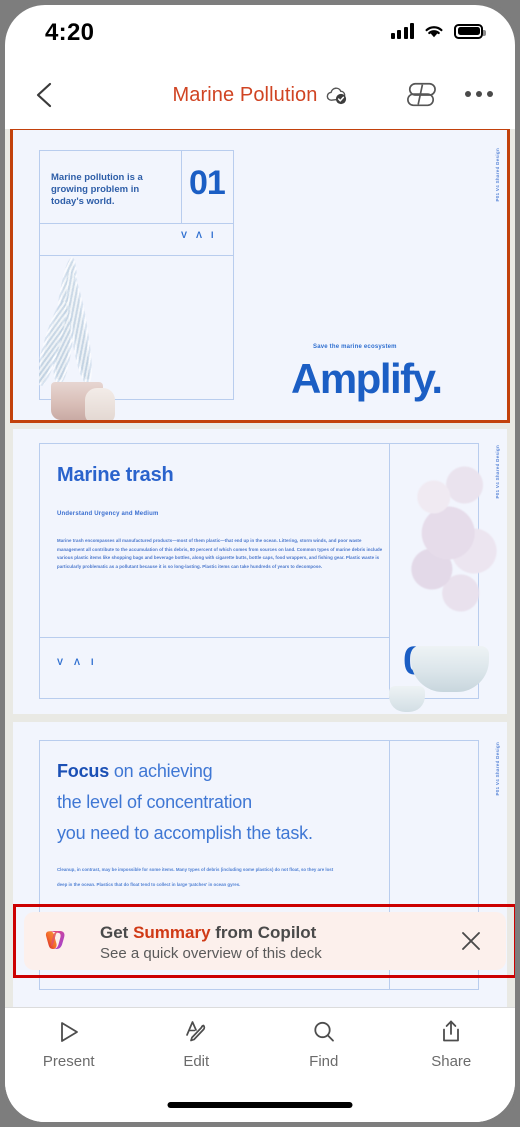  I want to click on navigation-bar: Marine Pollution, so click(260, 95).